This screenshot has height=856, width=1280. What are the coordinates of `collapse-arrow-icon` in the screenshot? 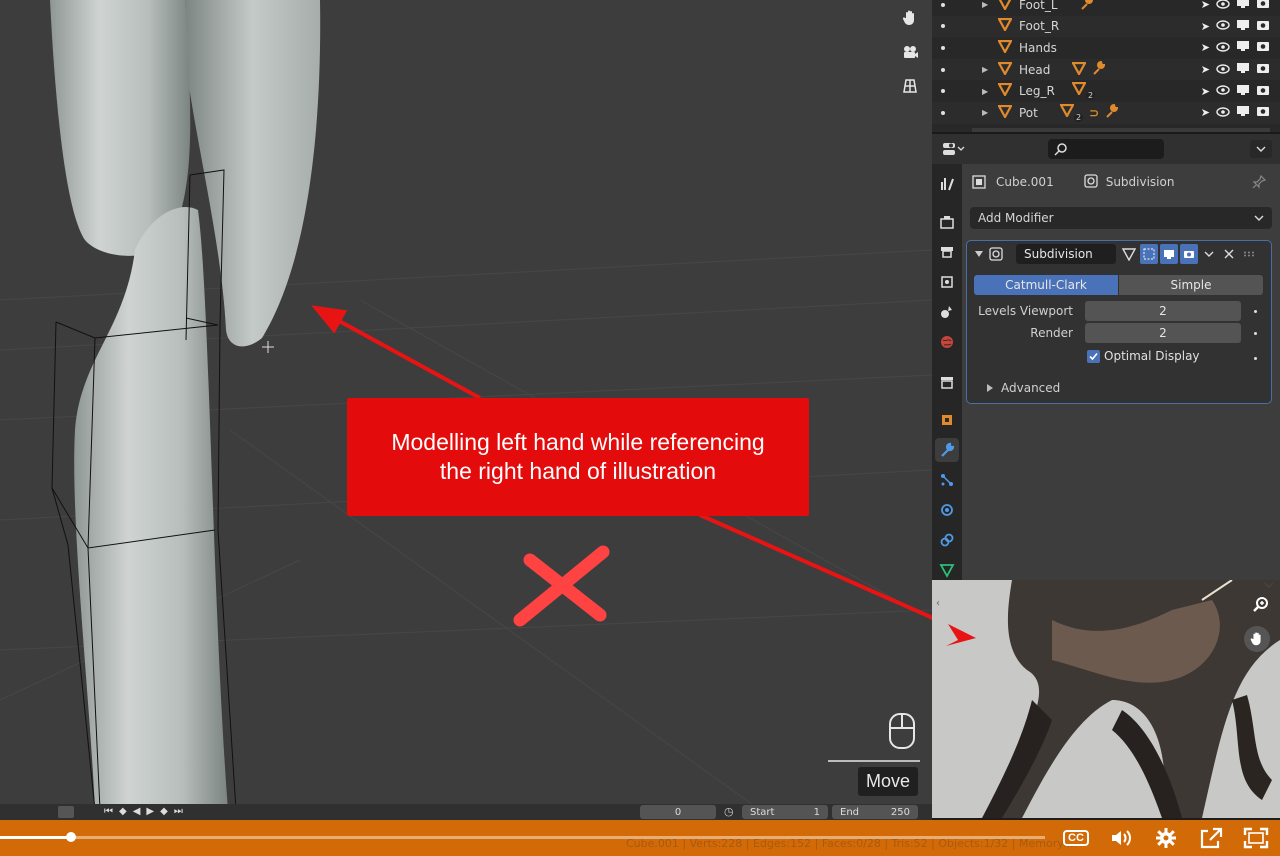 It's located at (979, 254).